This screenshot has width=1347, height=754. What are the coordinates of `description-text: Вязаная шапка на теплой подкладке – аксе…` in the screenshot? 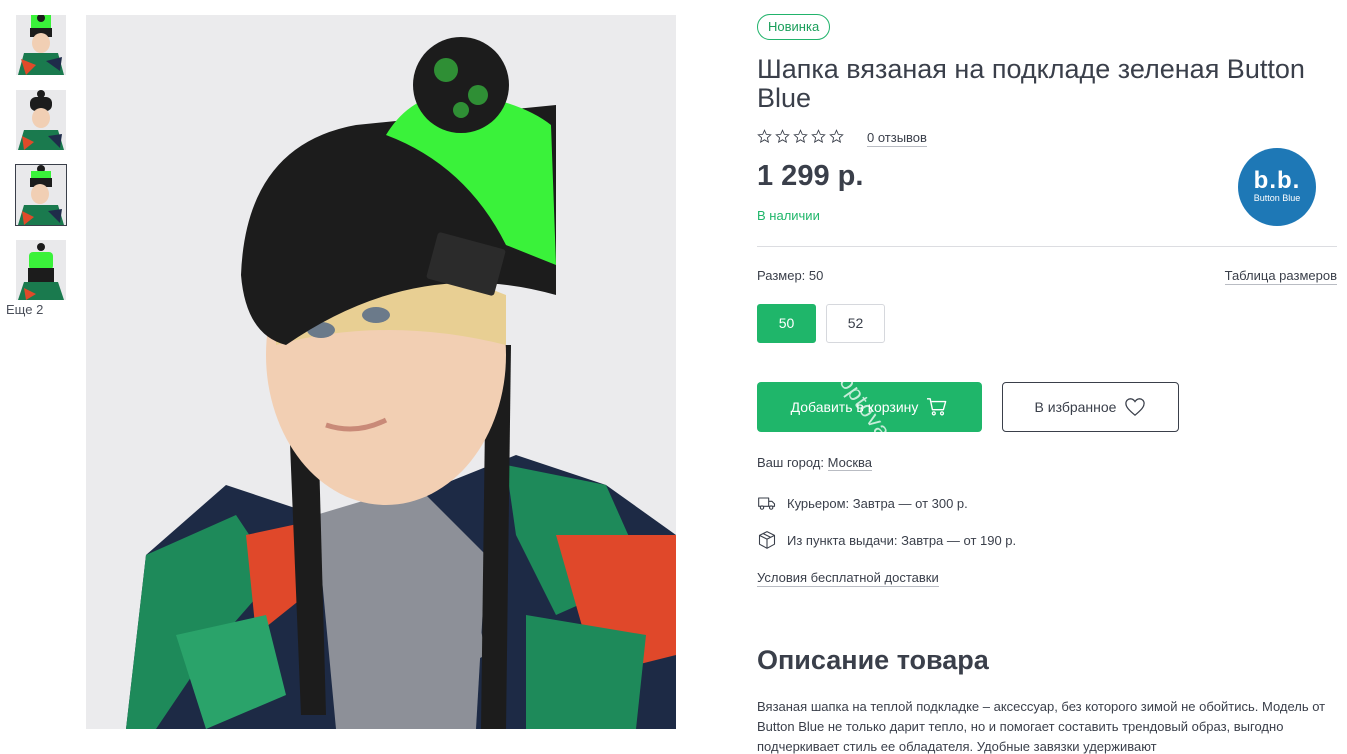 It's located at (1041, 726).